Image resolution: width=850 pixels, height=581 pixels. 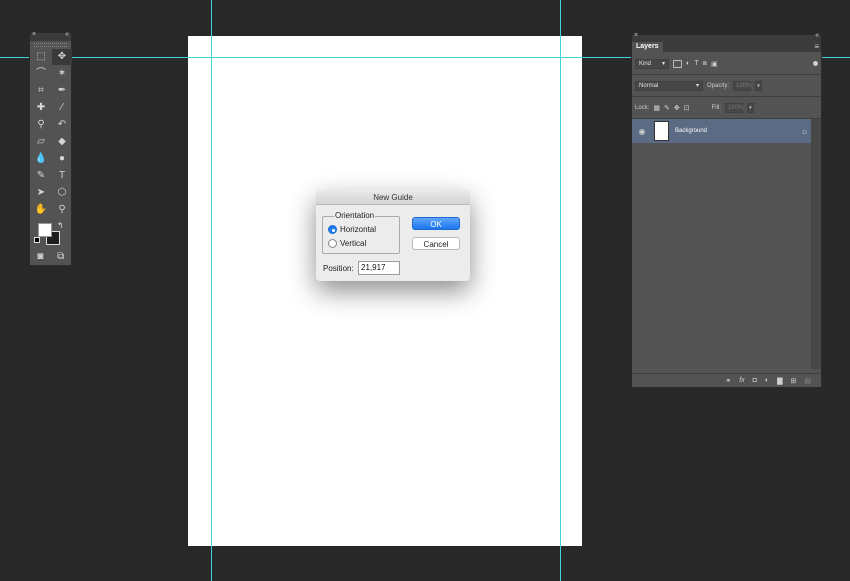 I want to click on zoom-tool-icon: ⚲, so click(x=62, y=210).